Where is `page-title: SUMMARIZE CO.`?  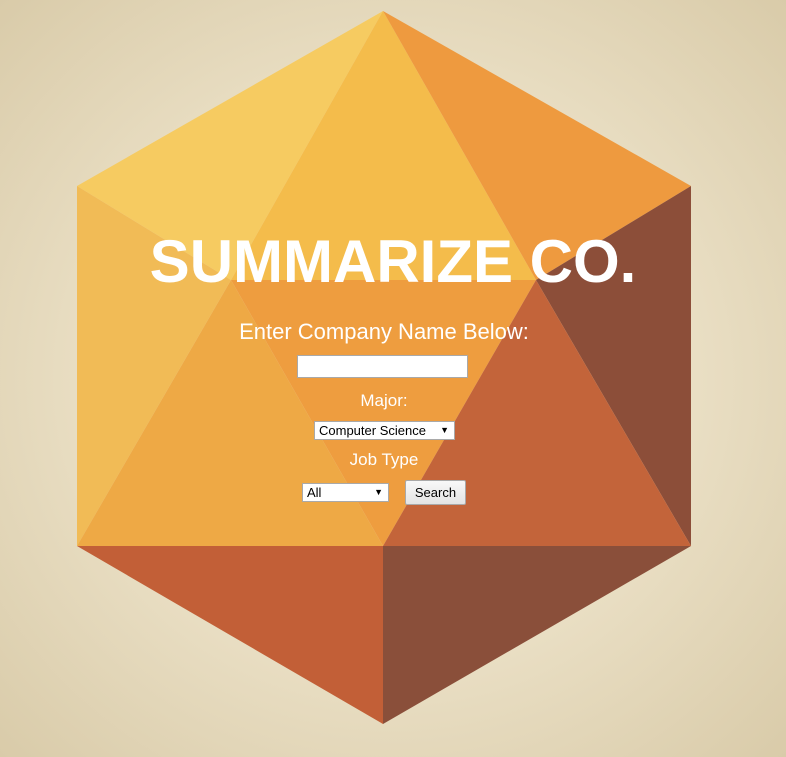 page-title: SUMMARIZE CO. is located at coordinates (393, 261).